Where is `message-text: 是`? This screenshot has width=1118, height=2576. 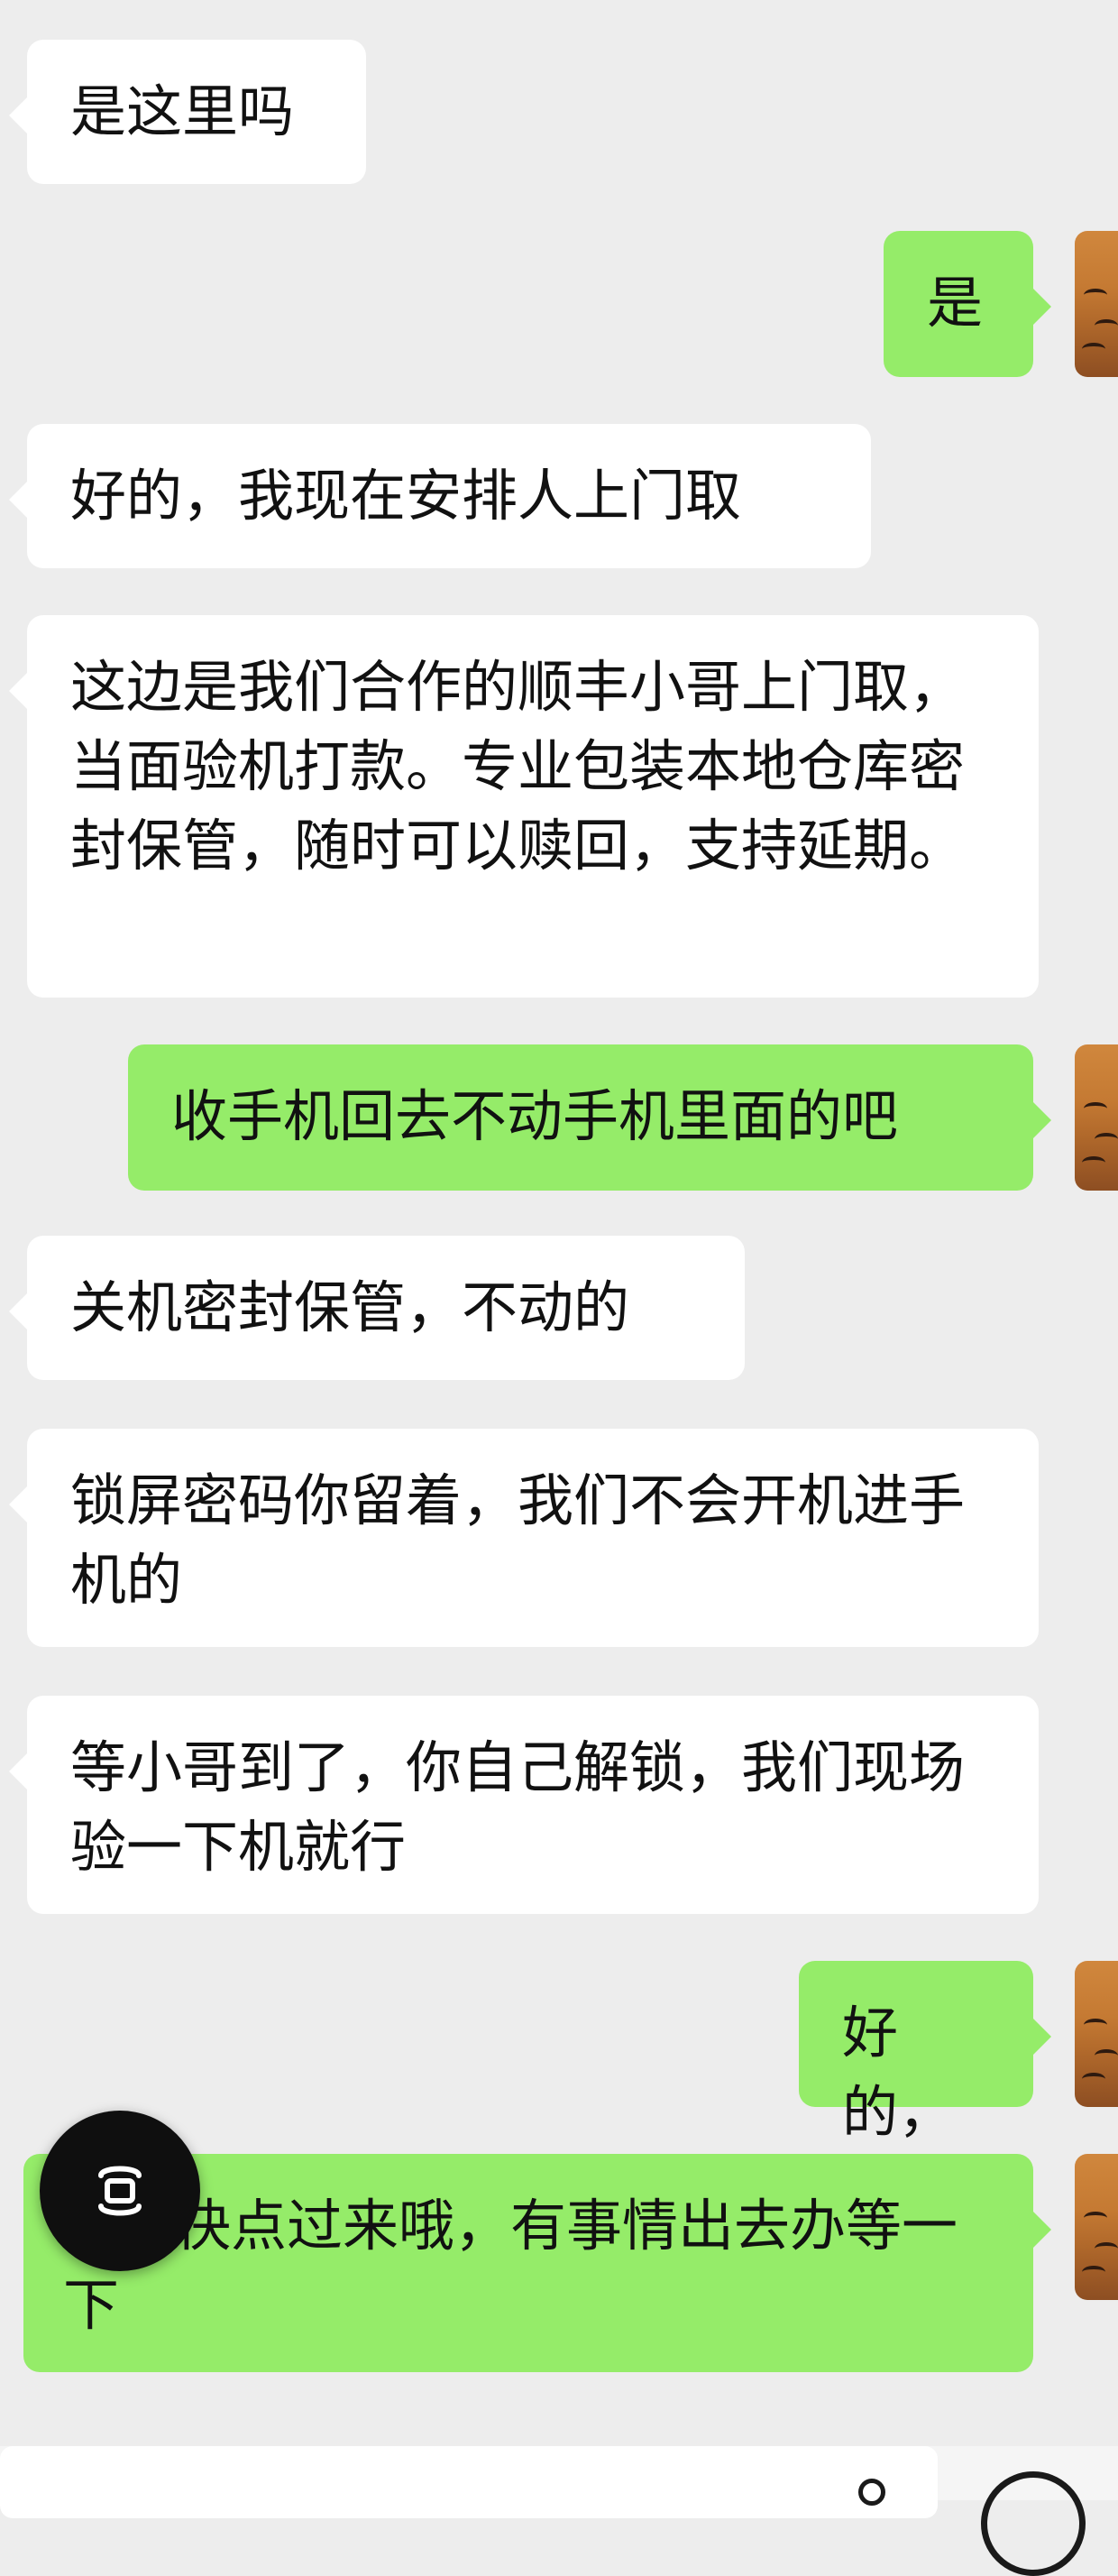
message-text: 是 is located at coordinates (955, 303).